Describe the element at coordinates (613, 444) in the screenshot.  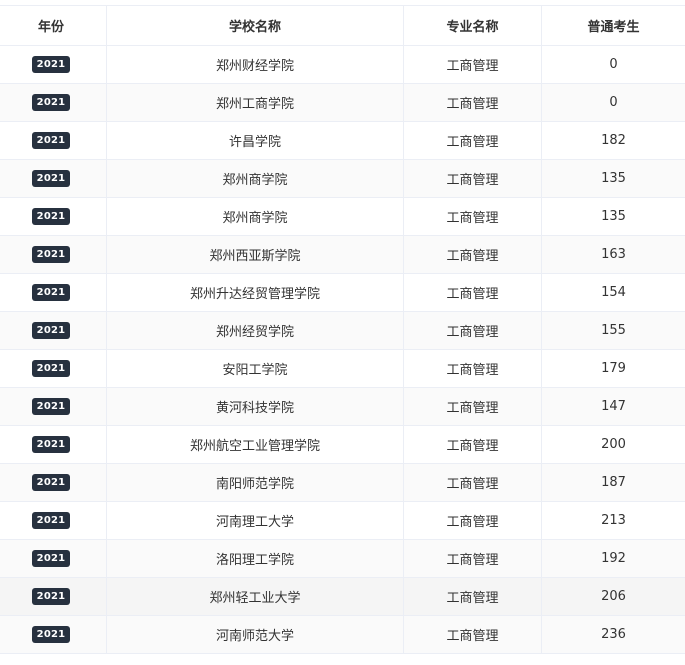
I see `count-cell: 200` at that location.